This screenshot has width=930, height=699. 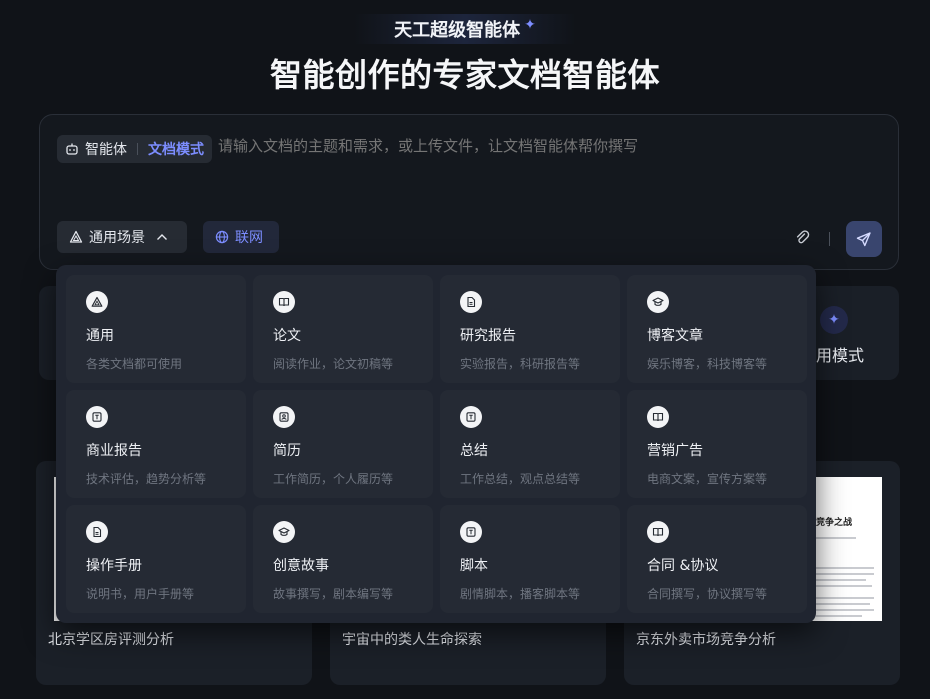 I want to click on scene-option-title: 博客文章, so click(x=675, y=336).